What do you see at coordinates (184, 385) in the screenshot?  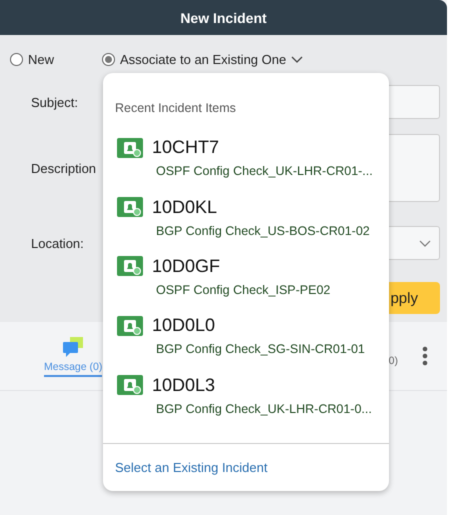 I see `incident-id: 10D0L3` at bounding box center [184, 385].